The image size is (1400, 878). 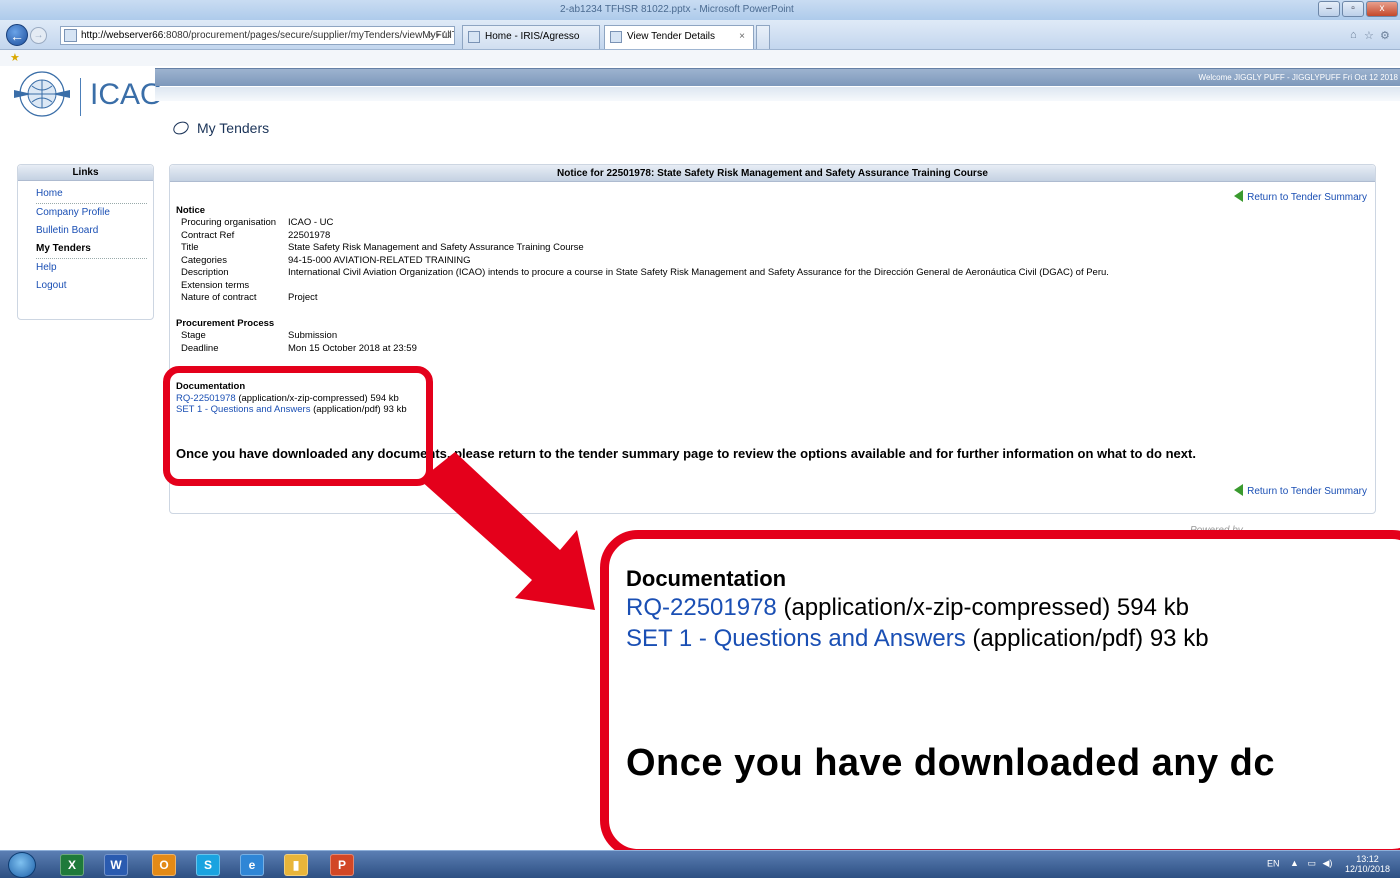 I want to click on tab-home-iris: Home - IRIS/Agresso, so click(x=531, y=37).